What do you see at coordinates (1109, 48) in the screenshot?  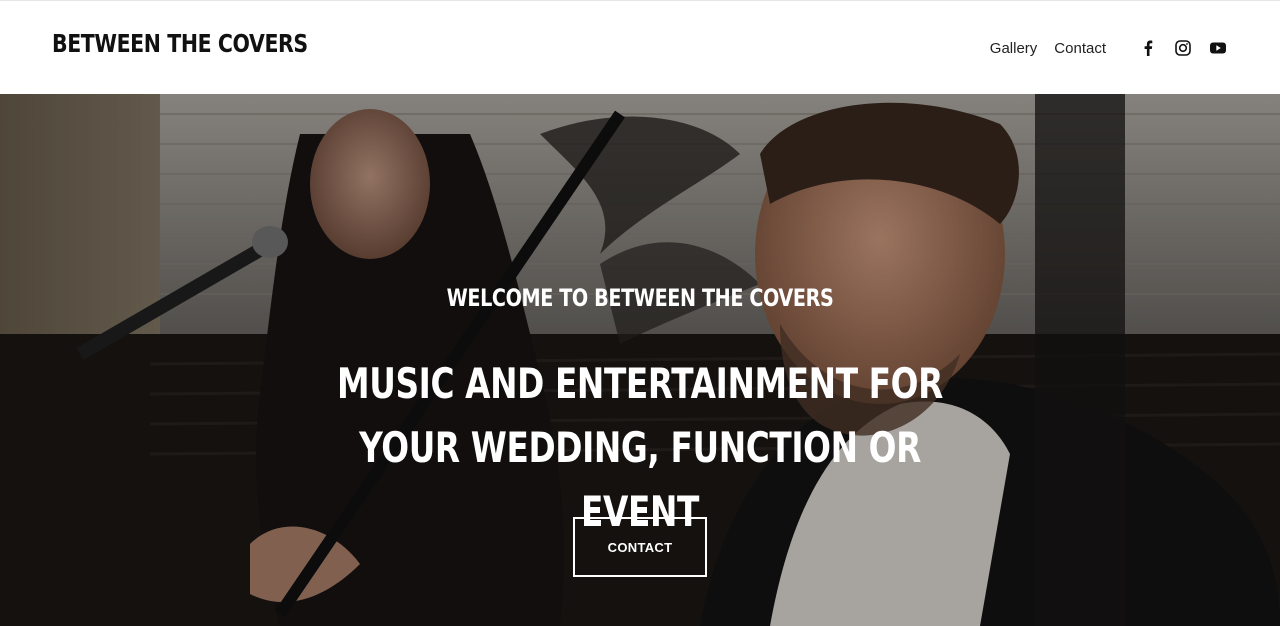 I see `main-nav: Gallery Contact` at bounding box center [1109, 48].